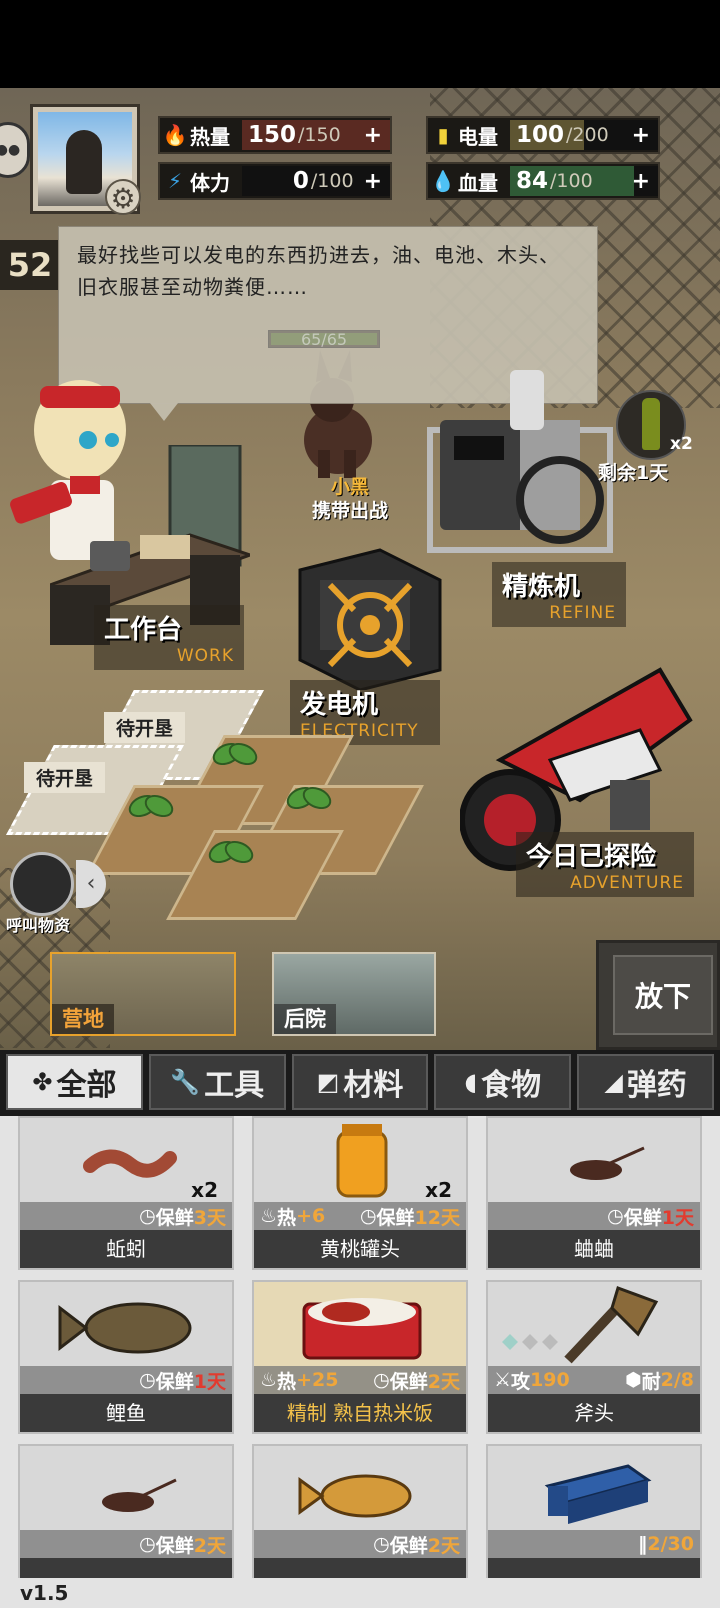 This screenshot has height=1608, width=720. Describe the element at coordinates (594, 1249) in the screenshot. I see `item-name: 蛐蛐` at that location.